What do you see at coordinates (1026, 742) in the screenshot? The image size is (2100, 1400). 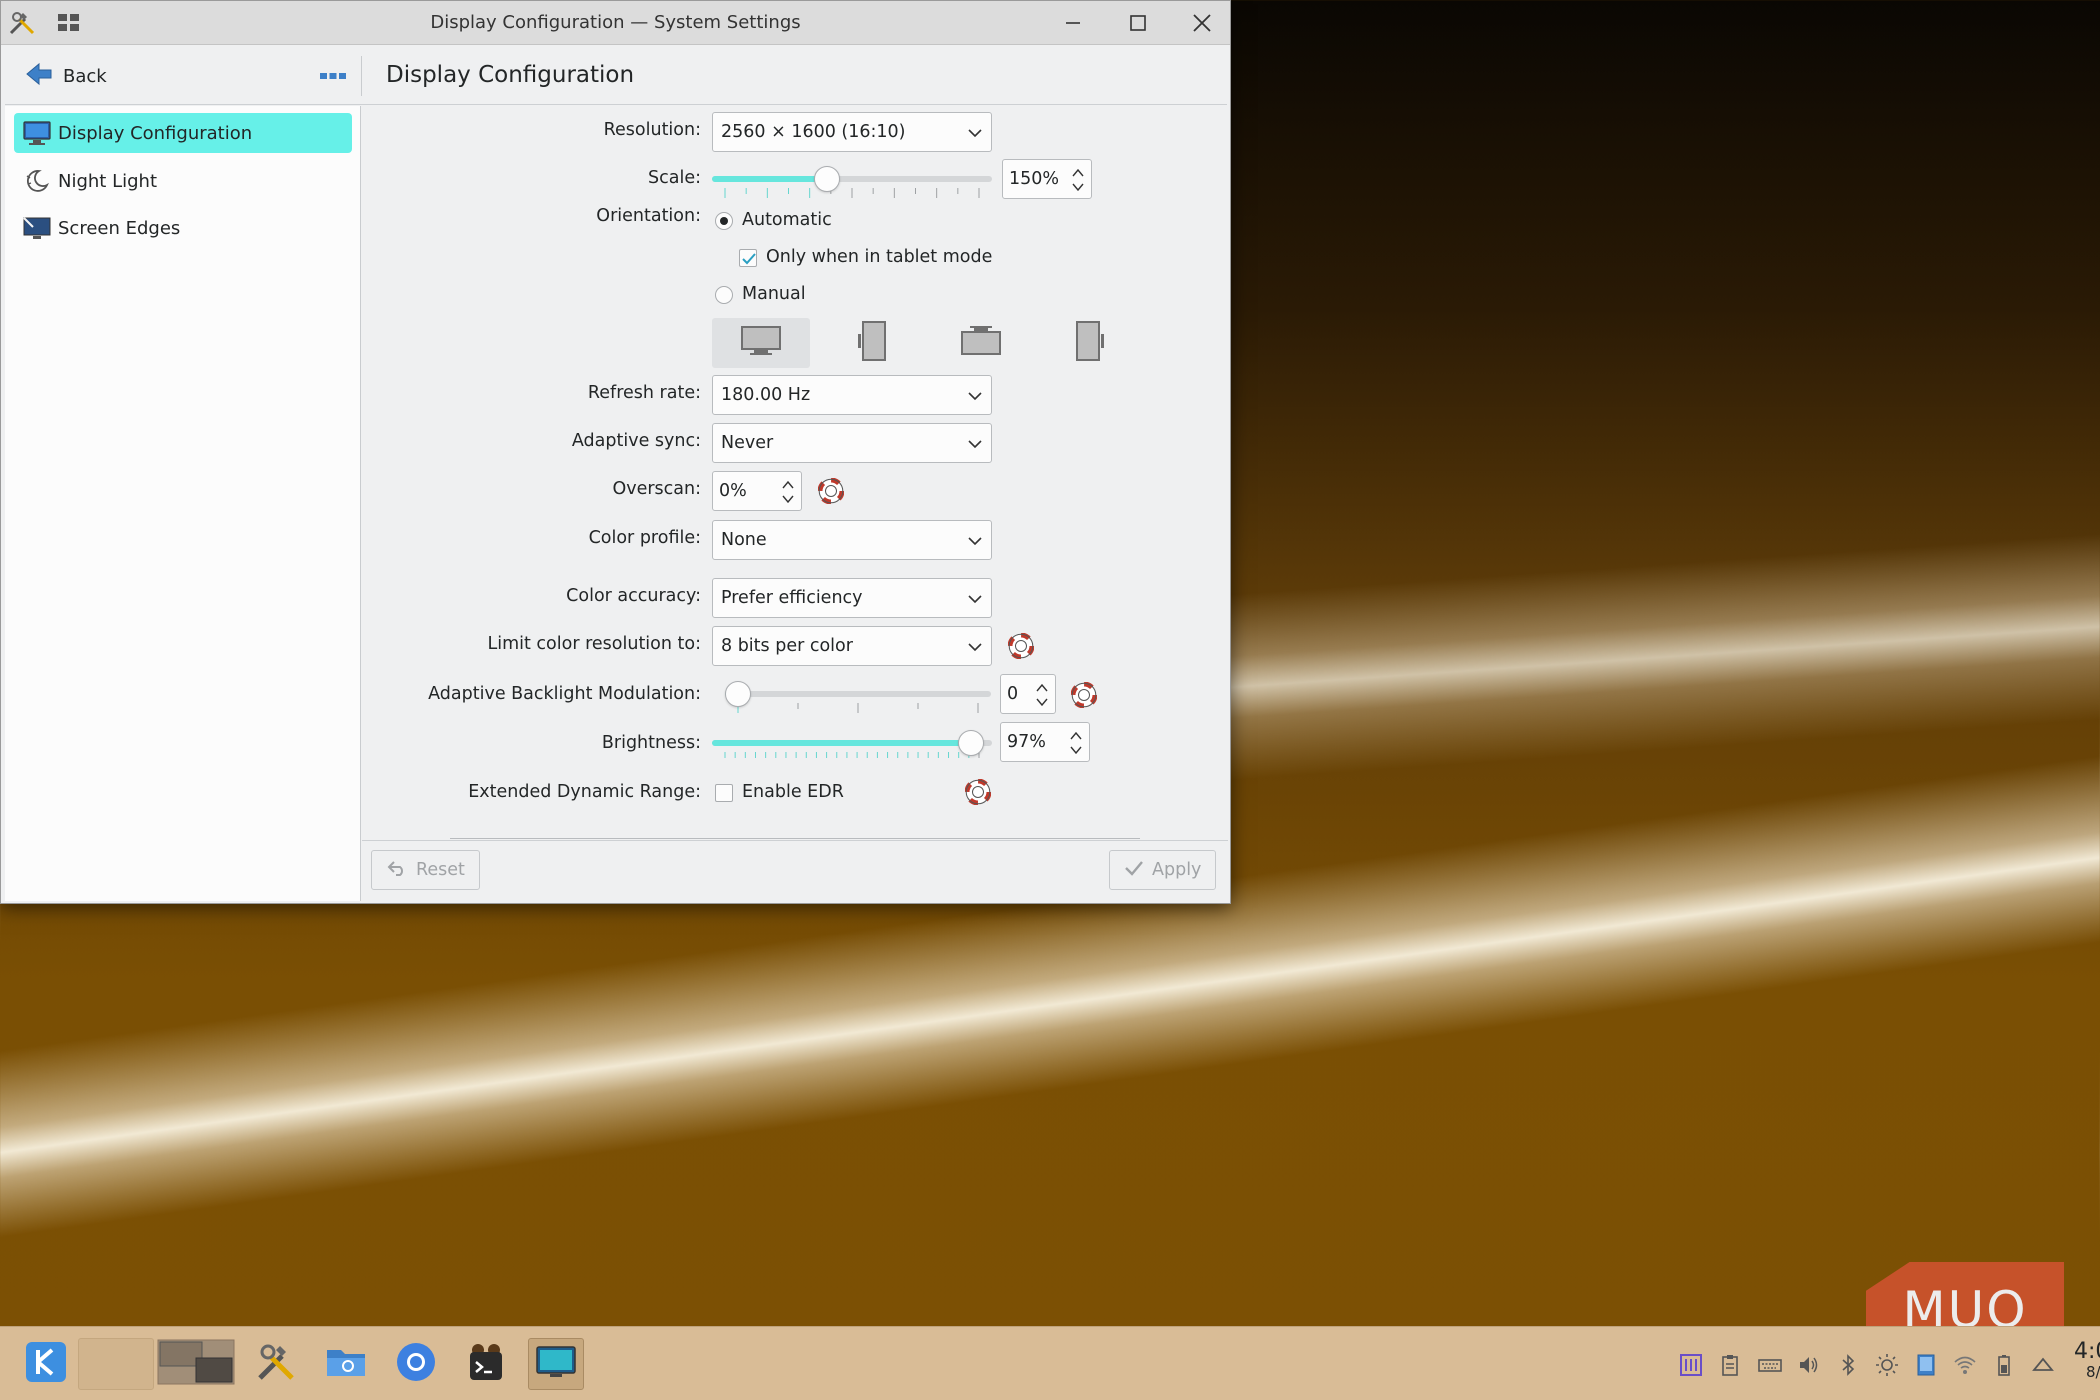 I see `brightness-value: 97%` at bounding box center [1026, 742].